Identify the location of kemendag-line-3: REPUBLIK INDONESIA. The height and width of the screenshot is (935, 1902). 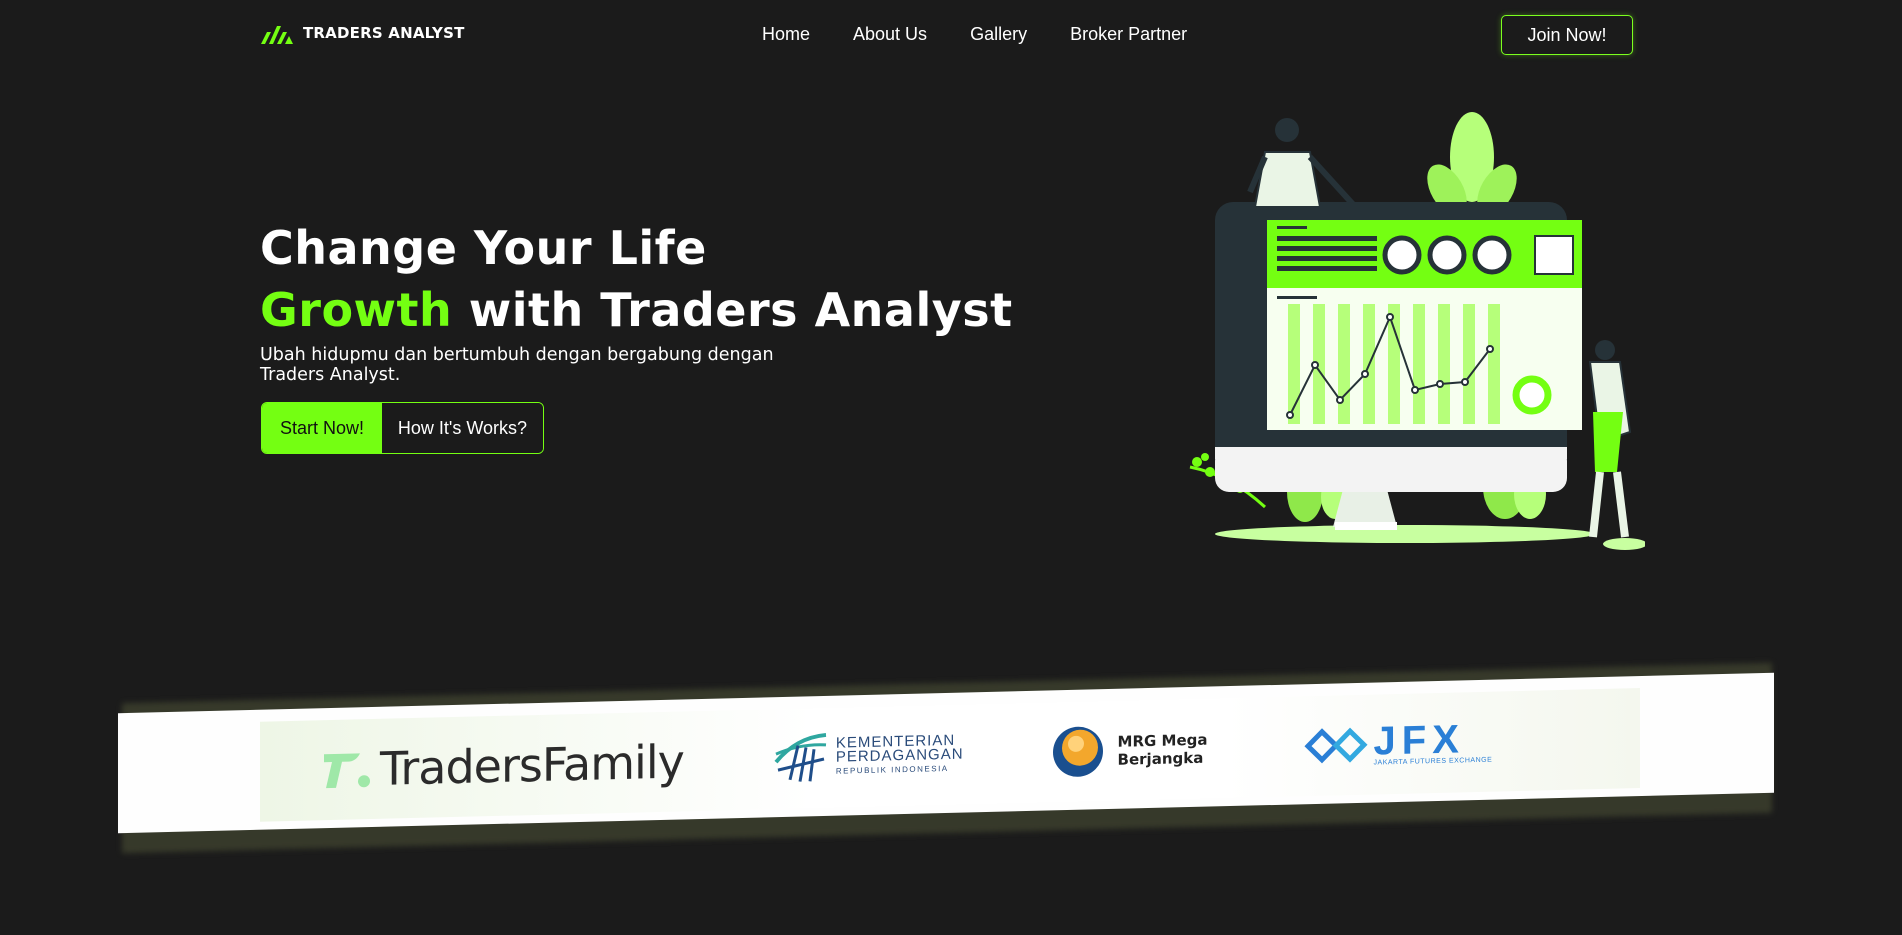
(892, 769).